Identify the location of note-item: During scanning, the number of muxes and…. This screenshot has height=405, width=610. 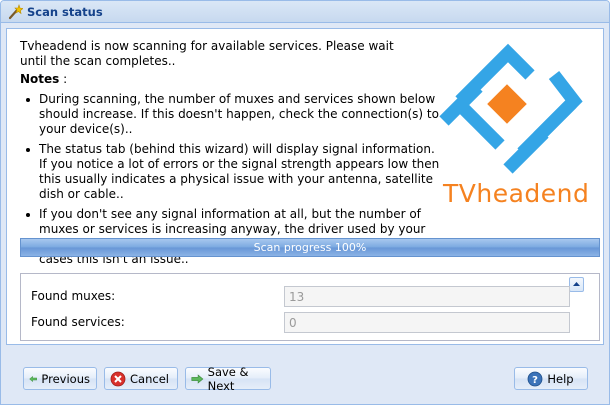
(236, 114).